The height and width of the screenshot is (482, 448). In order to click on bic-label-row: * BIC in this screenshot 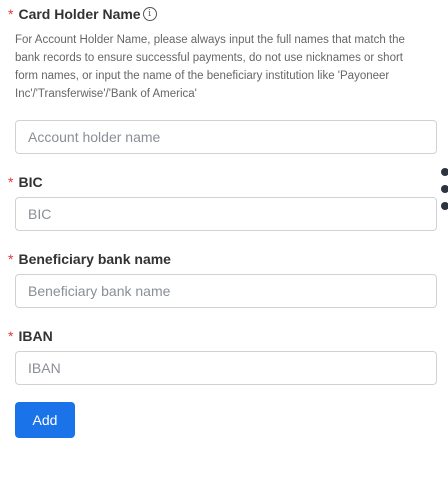, I will do `click(25, 182)`.